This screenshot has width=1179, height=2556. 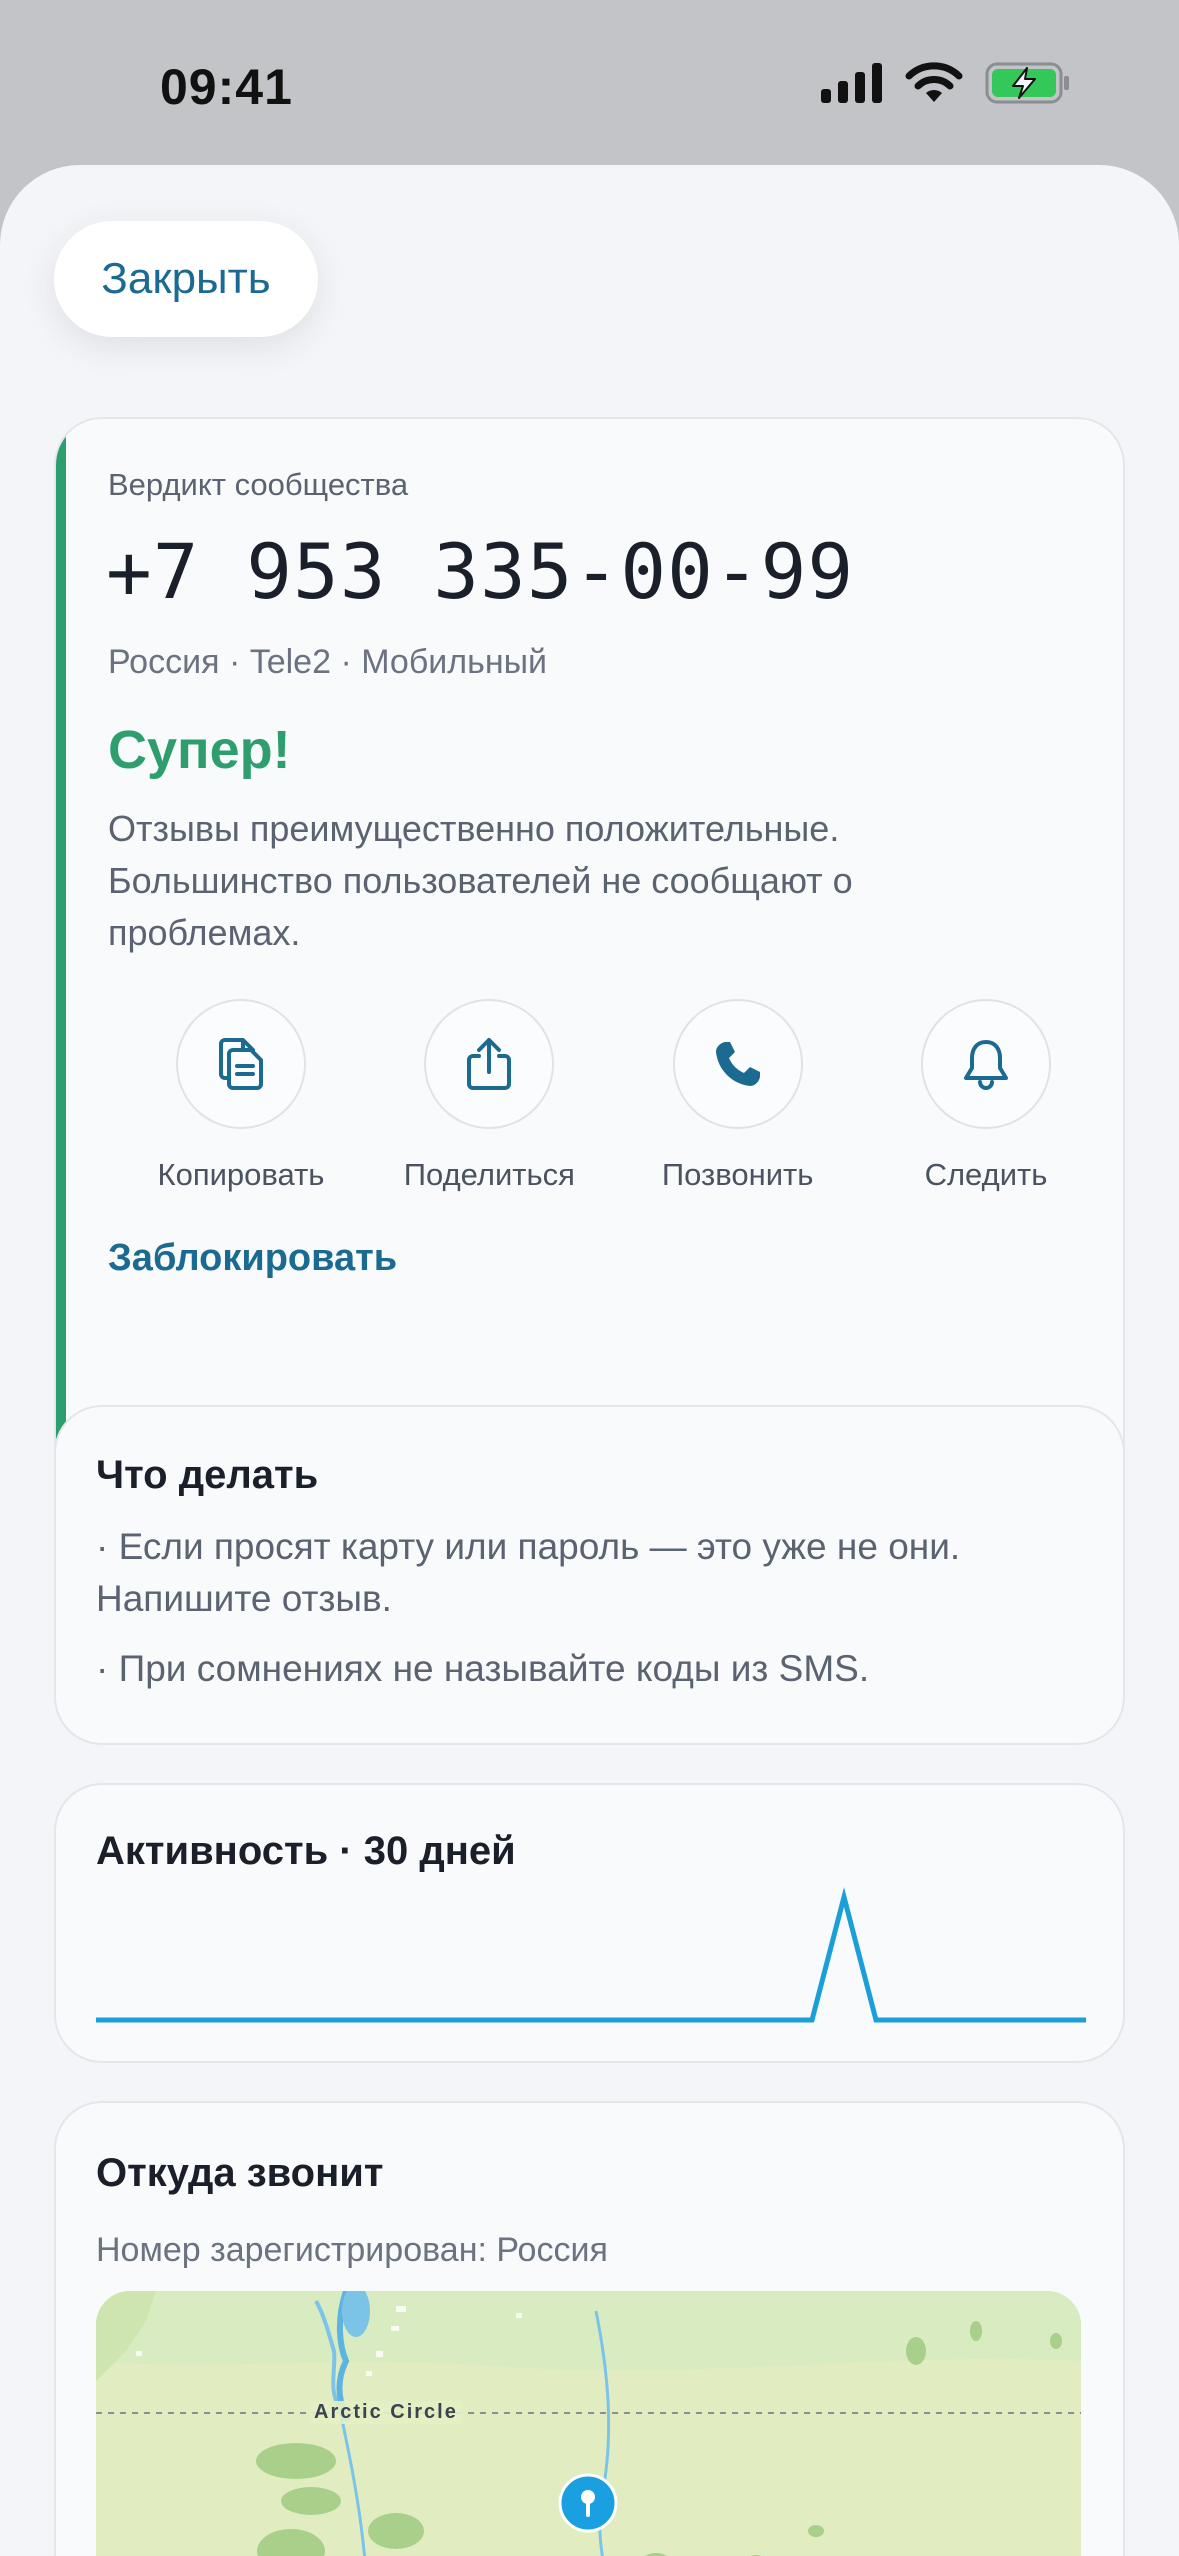 I want to click on wifi-icon, so click(x=934, y=82).